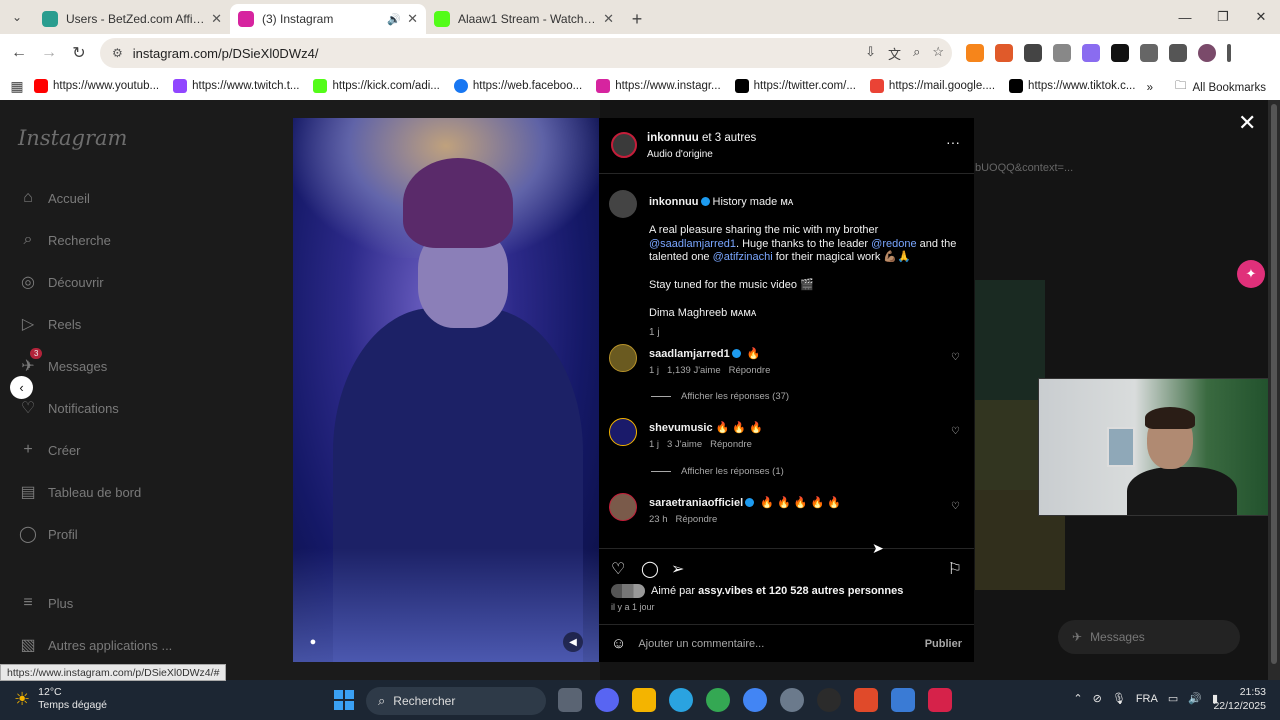 The height and width of the screenshot is (720, 1280). I want to click on new-tab-button: +, so click(637, 19).